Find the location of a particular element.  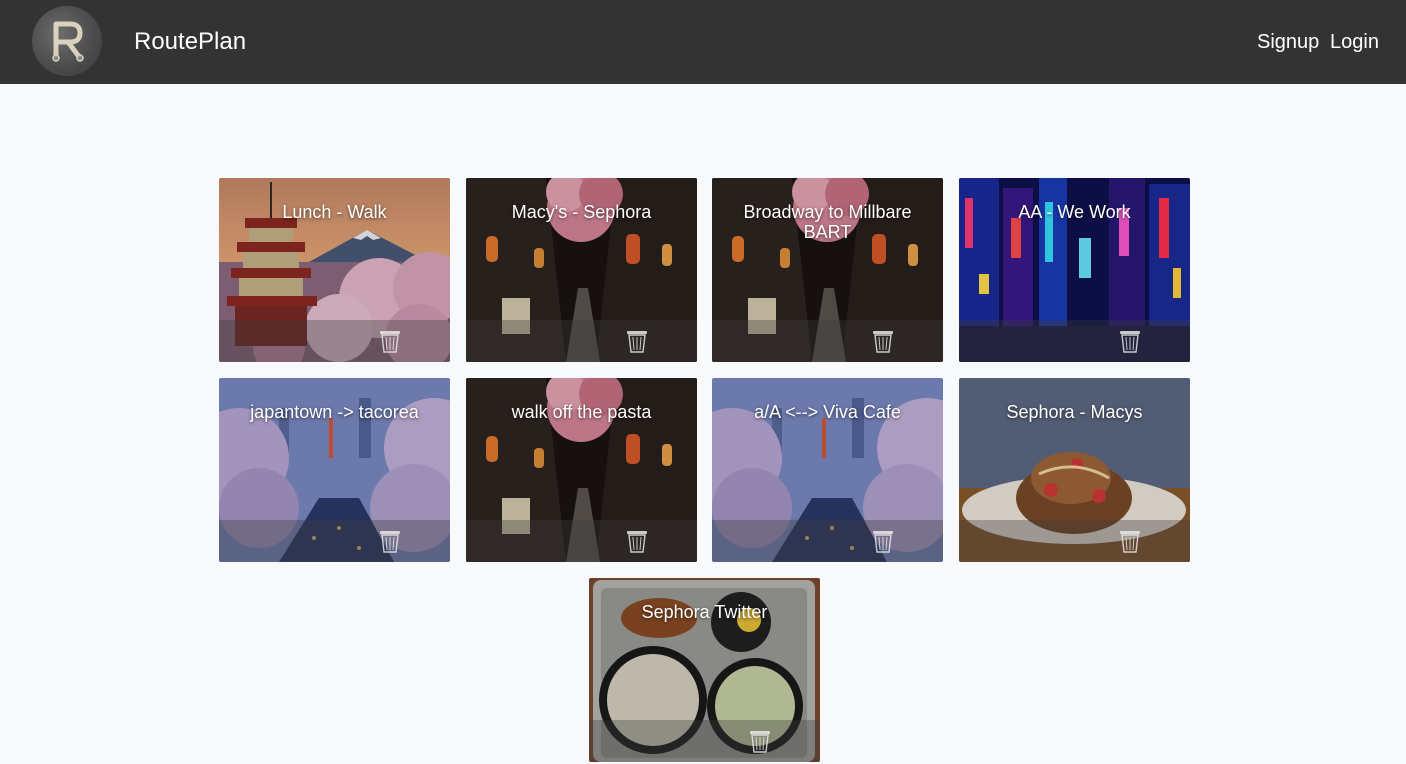

route-card: Sephora Twitter is located at coordinates (704, 670).